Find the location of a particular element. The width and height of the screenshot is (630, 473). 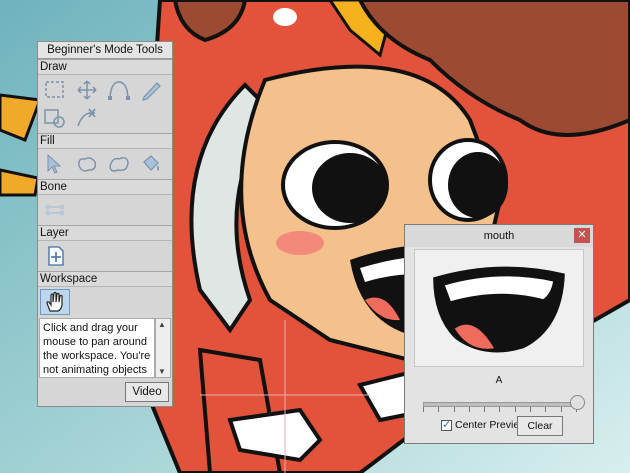

checkbox-checked-icon is located at coordinates (446, 424).